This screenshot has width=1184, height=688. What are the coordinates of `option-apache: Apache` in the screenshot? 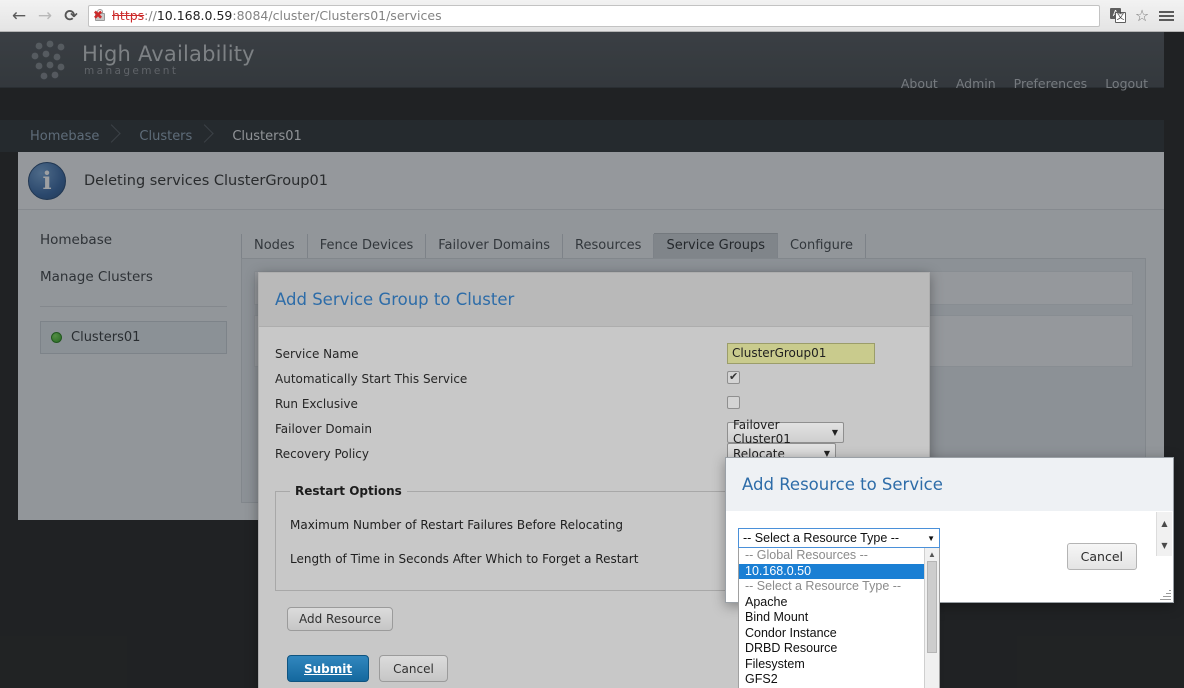 It's located at (839, 603).